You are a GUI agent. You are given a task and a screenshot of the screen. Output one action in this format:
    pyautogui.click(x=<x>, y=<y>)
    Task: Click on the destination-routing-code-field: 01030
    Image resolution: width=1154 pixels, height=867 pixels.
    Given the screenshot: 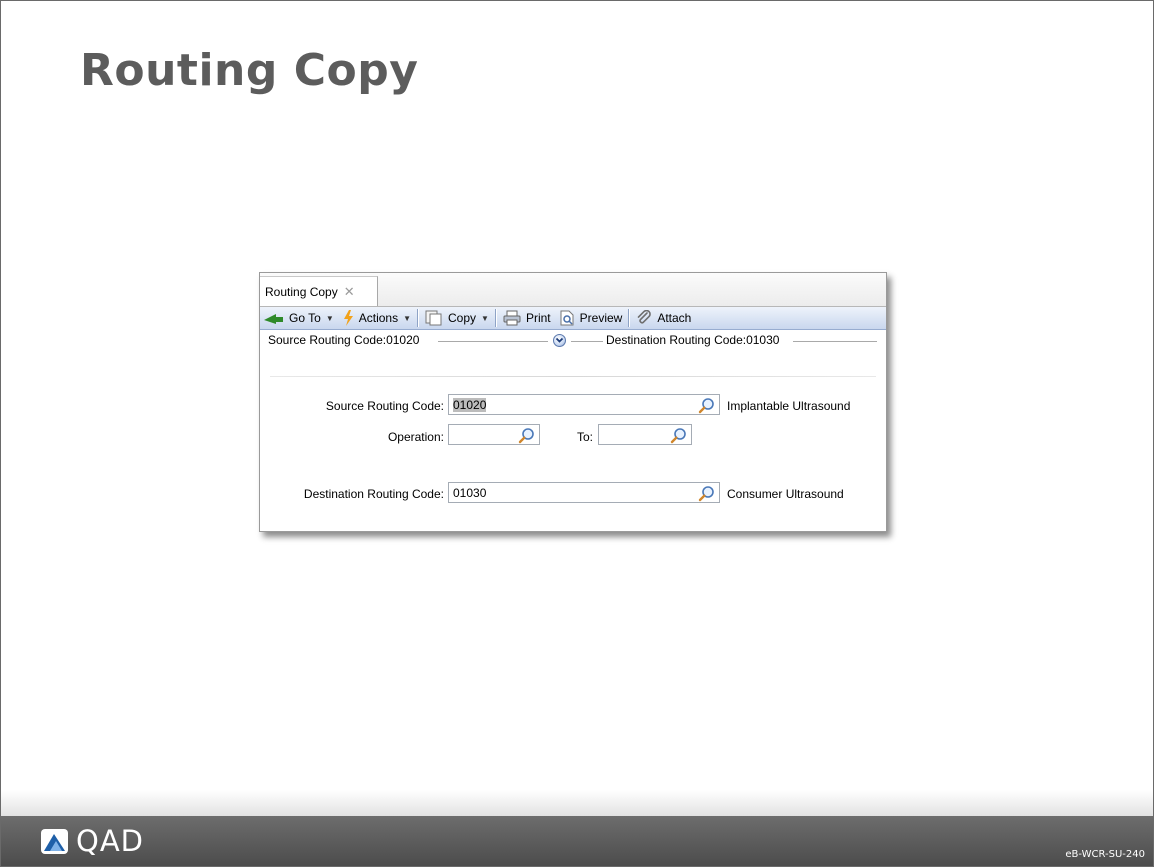 What is the action you would take?
    pyautogui.click(x=584, y=492)
    